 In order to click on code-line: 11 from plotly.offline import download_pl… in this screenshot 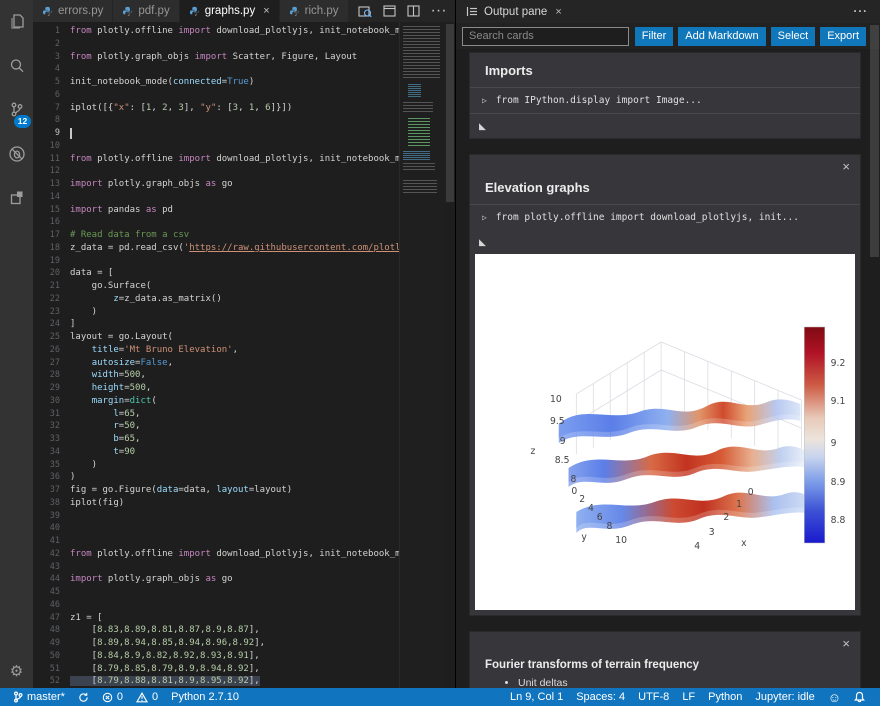, I will do `click(216, 159)`.